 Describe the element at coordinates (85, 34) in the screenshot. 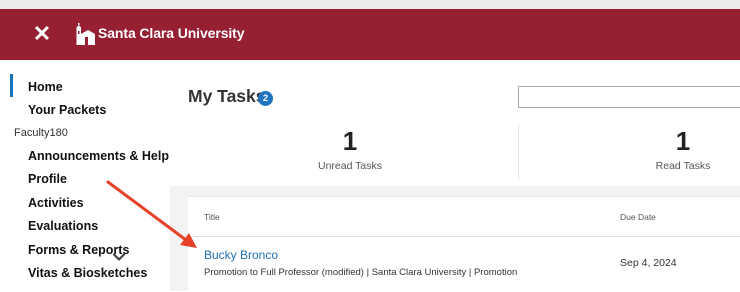

I see `mission-church-logo-icon` at that location.